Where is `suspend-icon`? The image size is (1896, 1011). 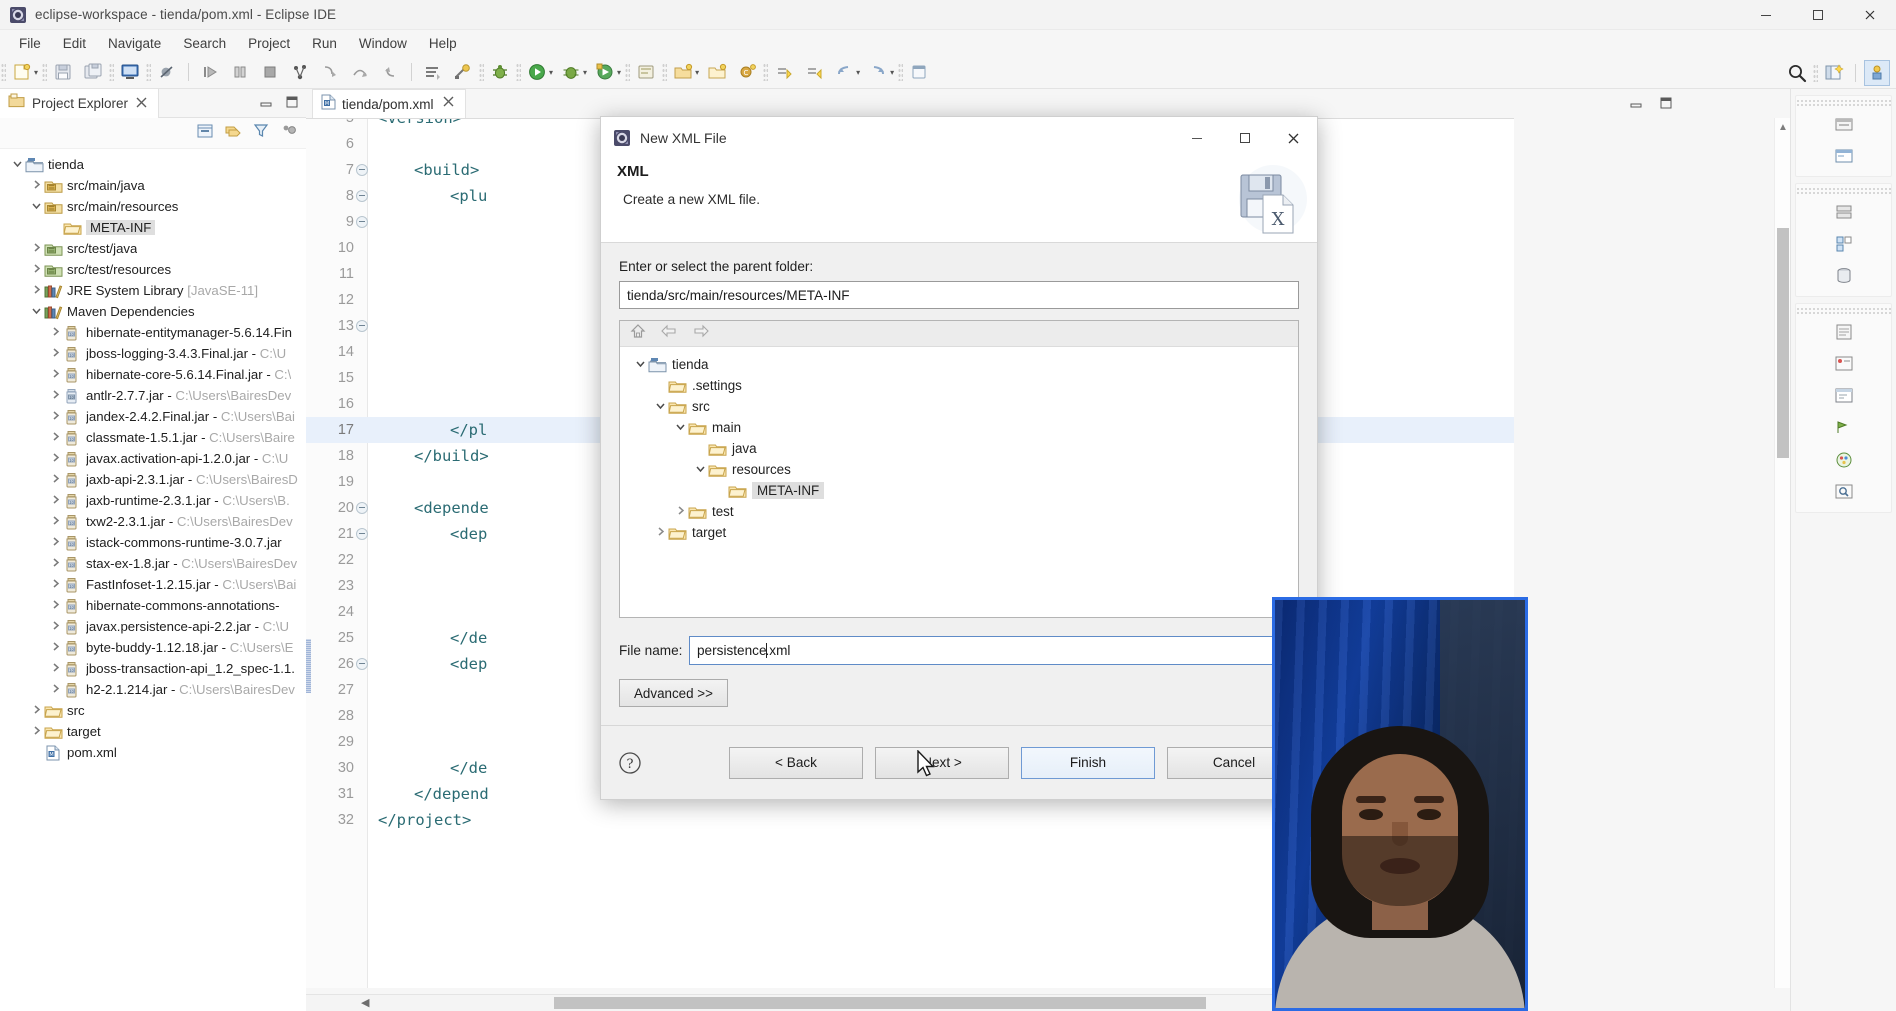
suspend-icon is located at coordinates (240, 72).